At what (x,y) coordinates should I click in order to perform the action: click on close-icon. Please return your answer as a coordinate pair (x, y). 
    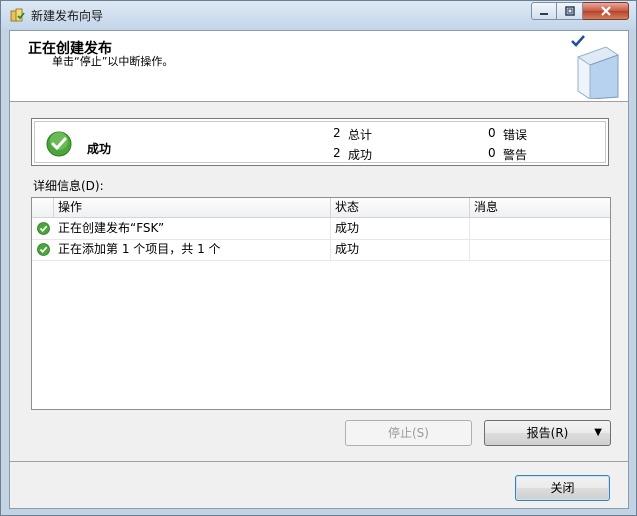
    Looking at the image, I should click on (605, 11).